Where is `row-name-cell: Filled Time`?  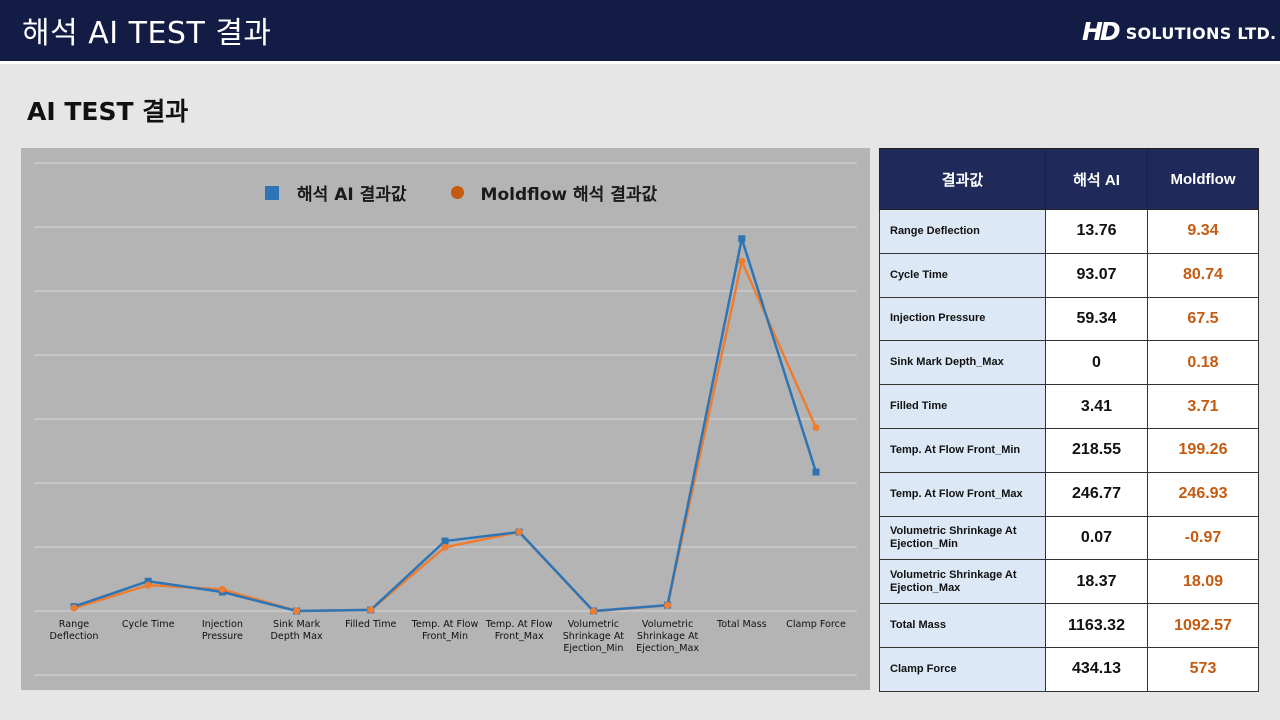
row-name-cell: Filled Time is located at coordinates (962, 406).